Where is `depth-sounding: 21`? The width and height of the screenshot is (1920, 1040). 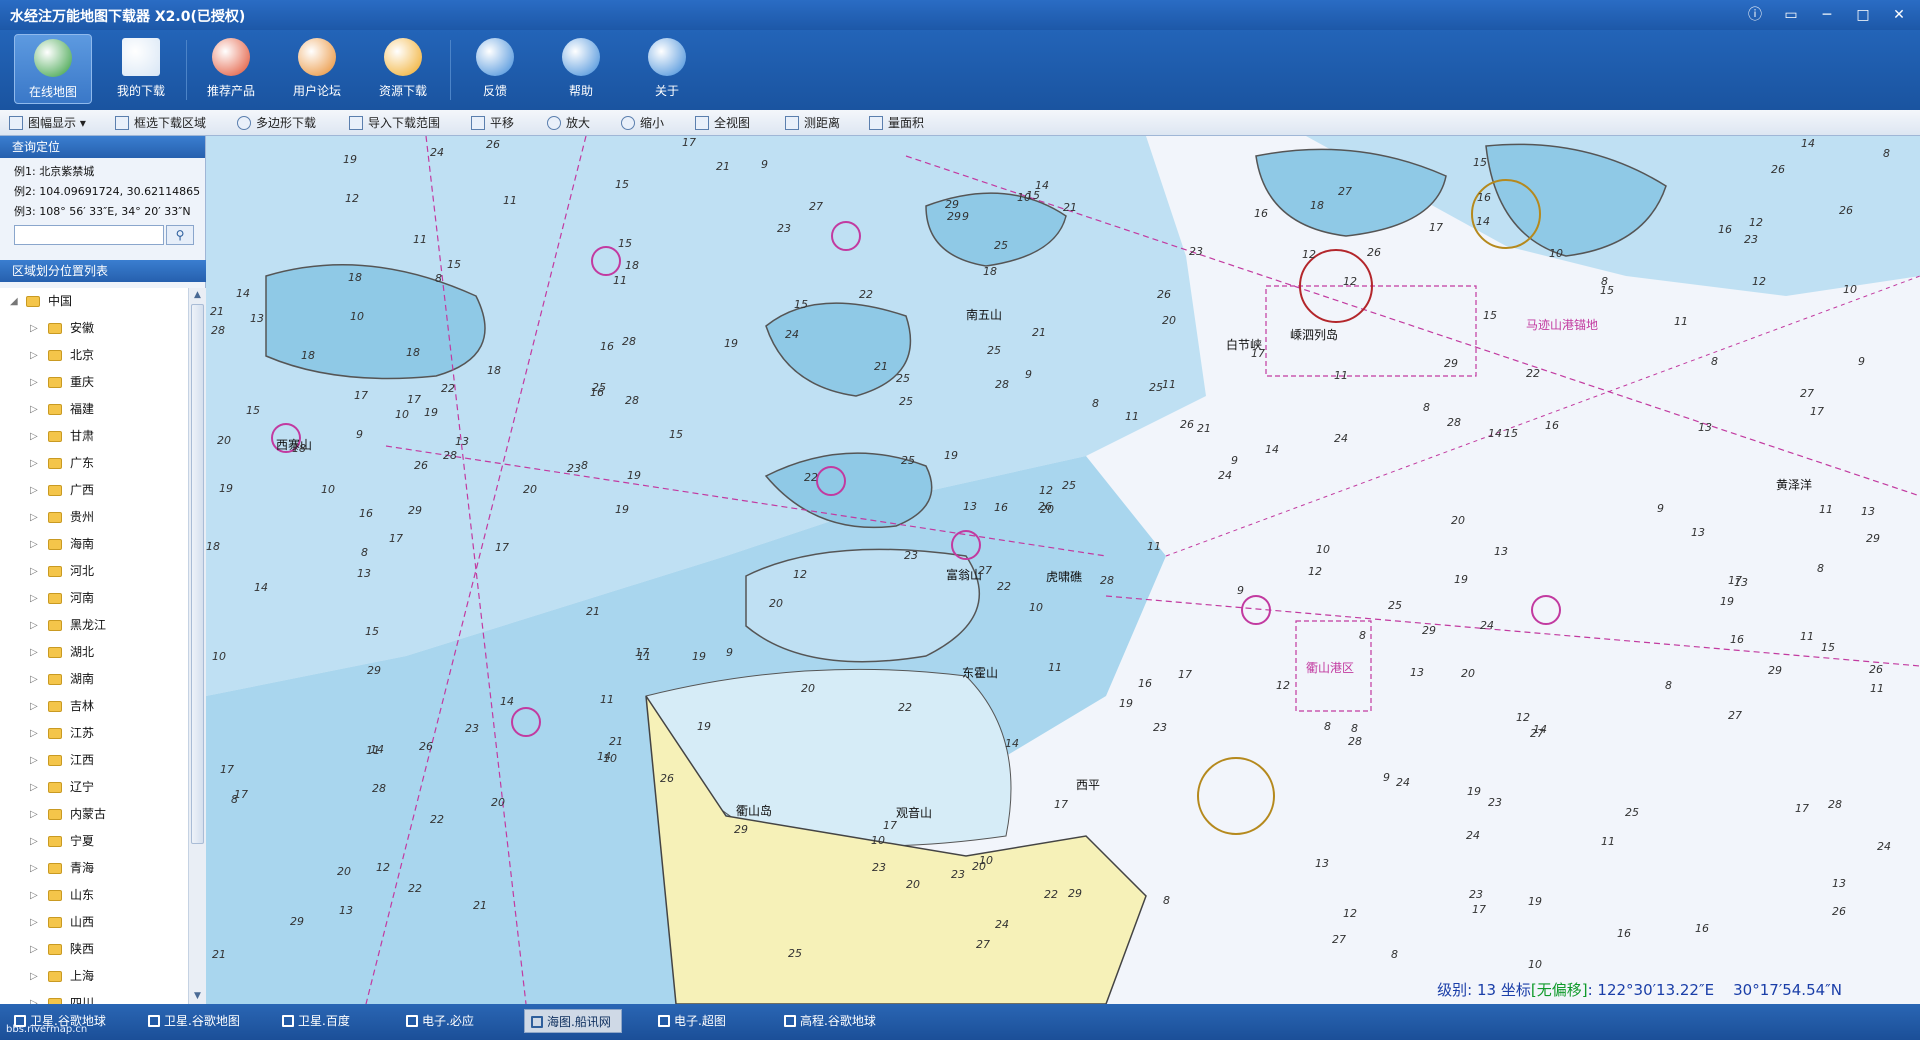 depth-sounding: 21 is located at coordinates (593, 611).